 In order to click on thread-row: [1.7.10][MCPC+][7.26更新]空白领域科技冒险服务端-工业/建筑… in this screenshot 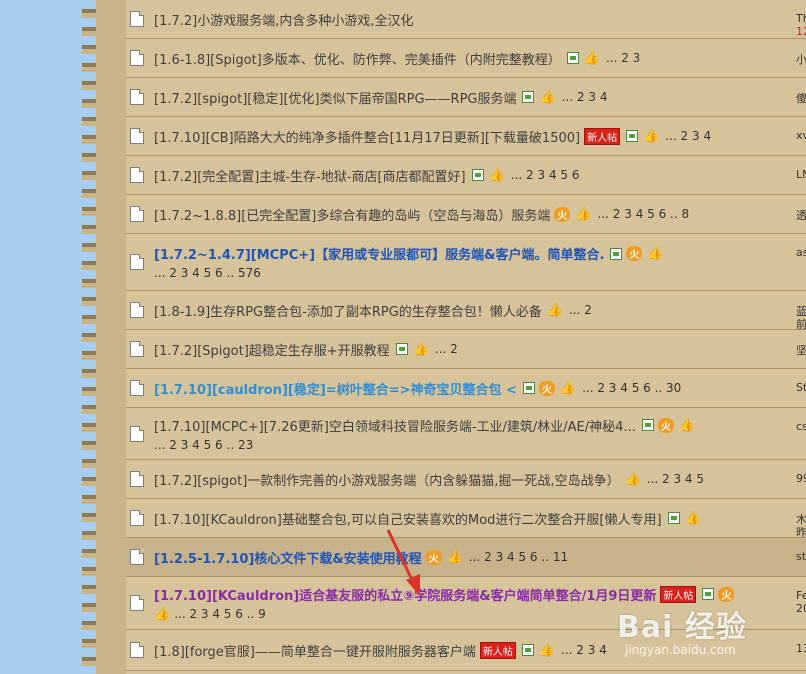, I will do `click(466, 434)`.